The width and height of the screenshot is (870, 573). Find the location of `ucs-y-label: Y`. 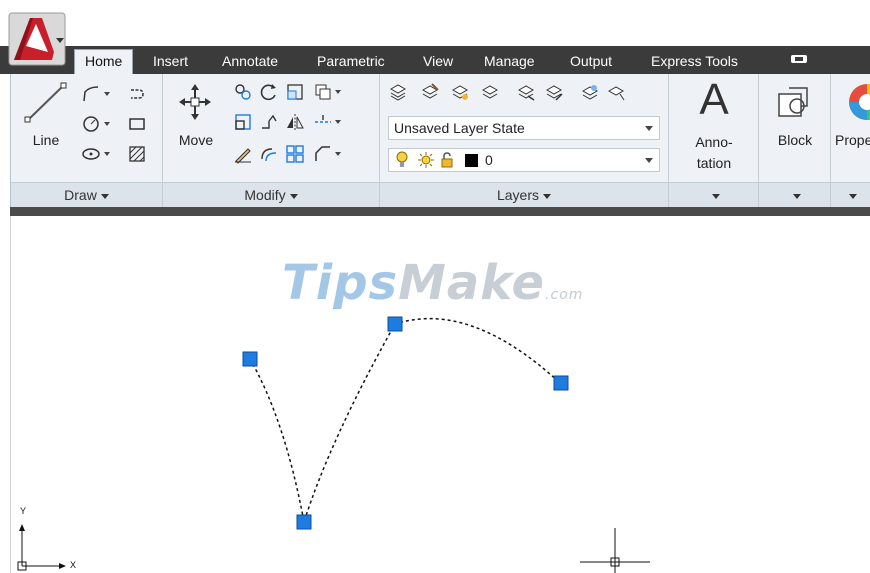

ucs-y-label: Y is located at coordinates (23, 511).